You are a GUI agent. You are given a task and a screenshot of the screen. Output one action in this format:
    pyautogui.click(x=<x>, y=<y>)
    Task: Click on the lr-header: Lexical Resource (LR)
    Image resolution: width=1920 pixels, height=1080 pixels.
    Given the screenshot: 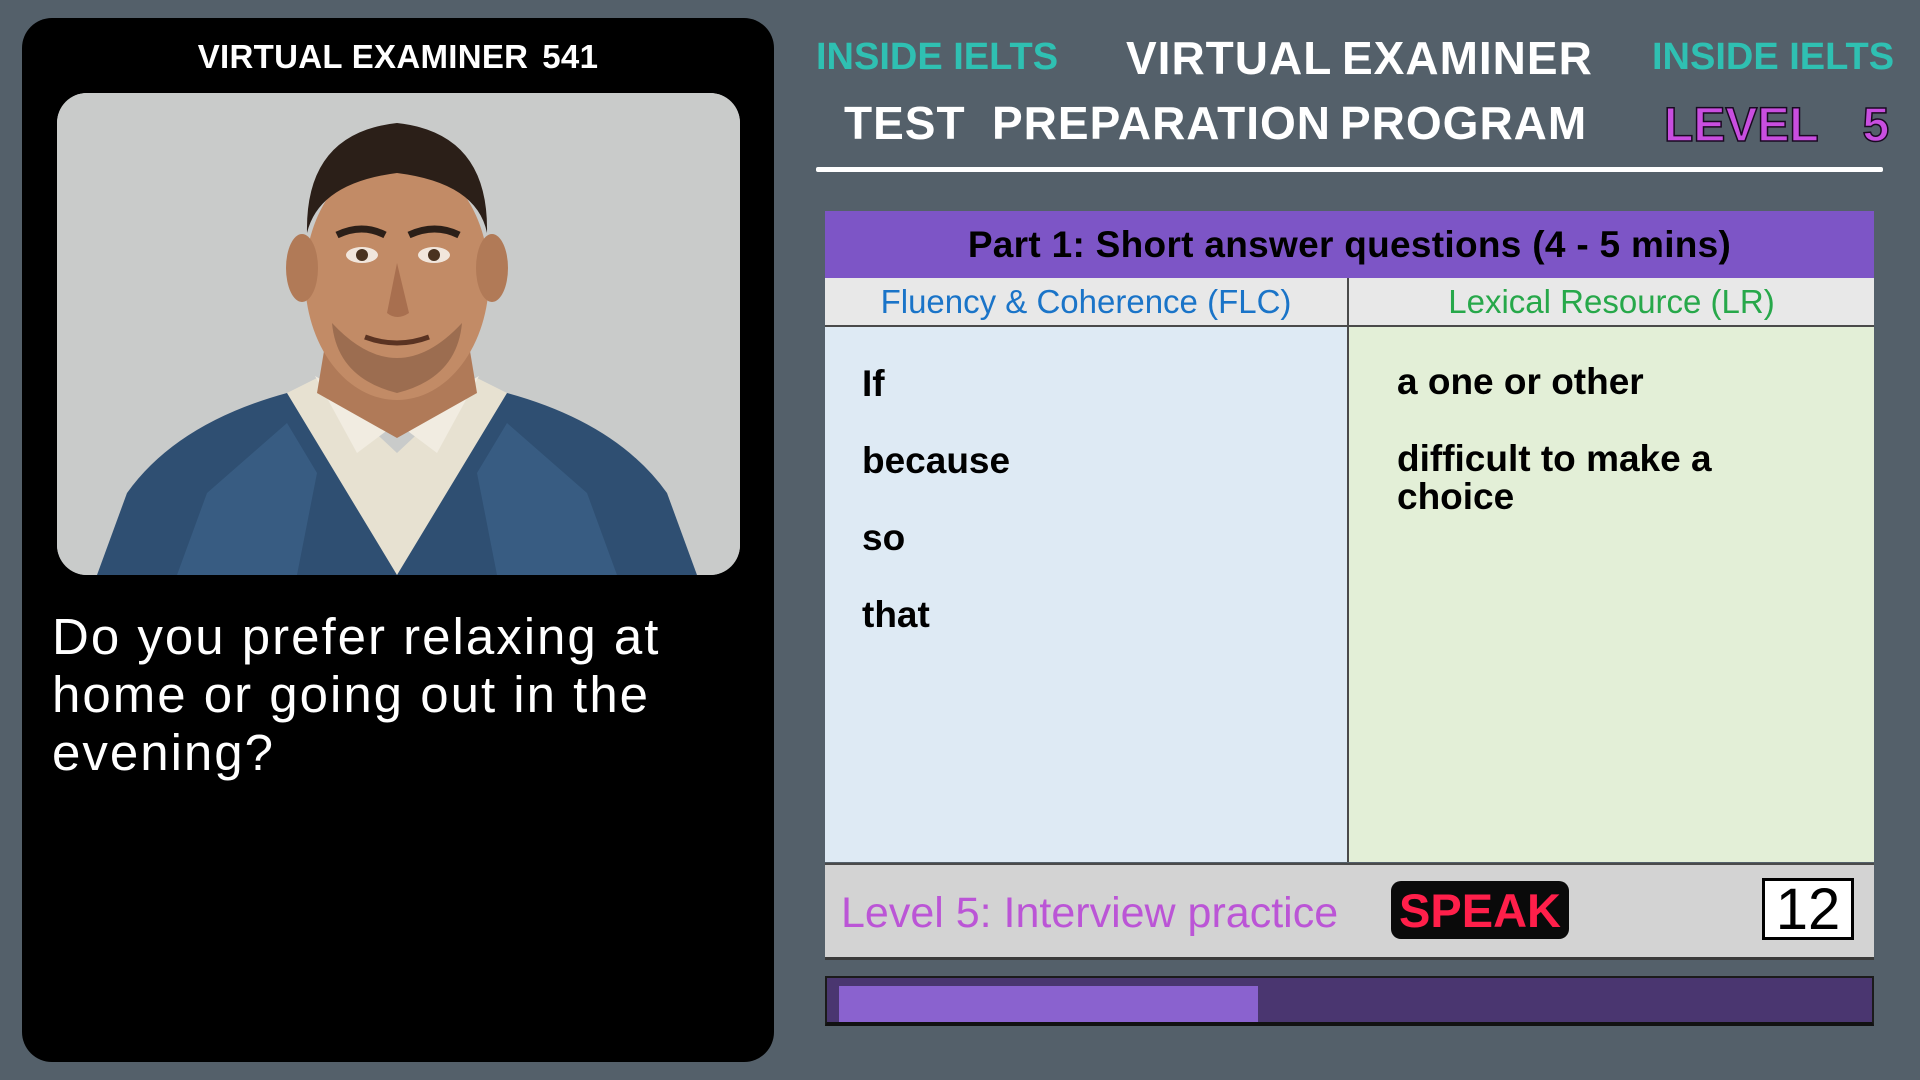 What is the action you would take?
    pyautogui.click(x=1611, y=302)
    